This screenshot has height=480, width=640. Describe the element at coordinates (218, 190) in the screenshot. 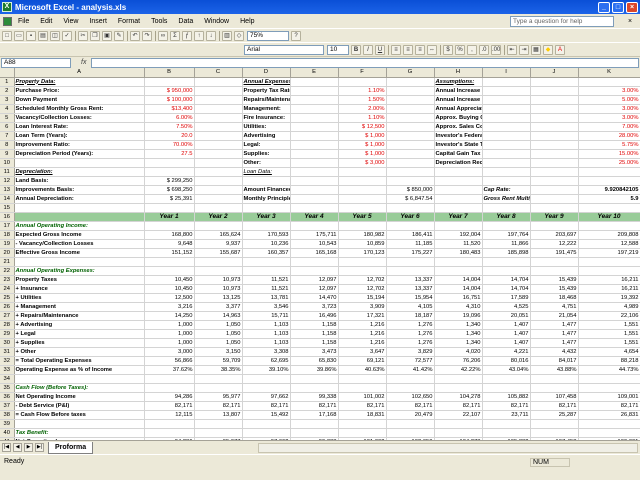

I see `cell-c13` at that location.